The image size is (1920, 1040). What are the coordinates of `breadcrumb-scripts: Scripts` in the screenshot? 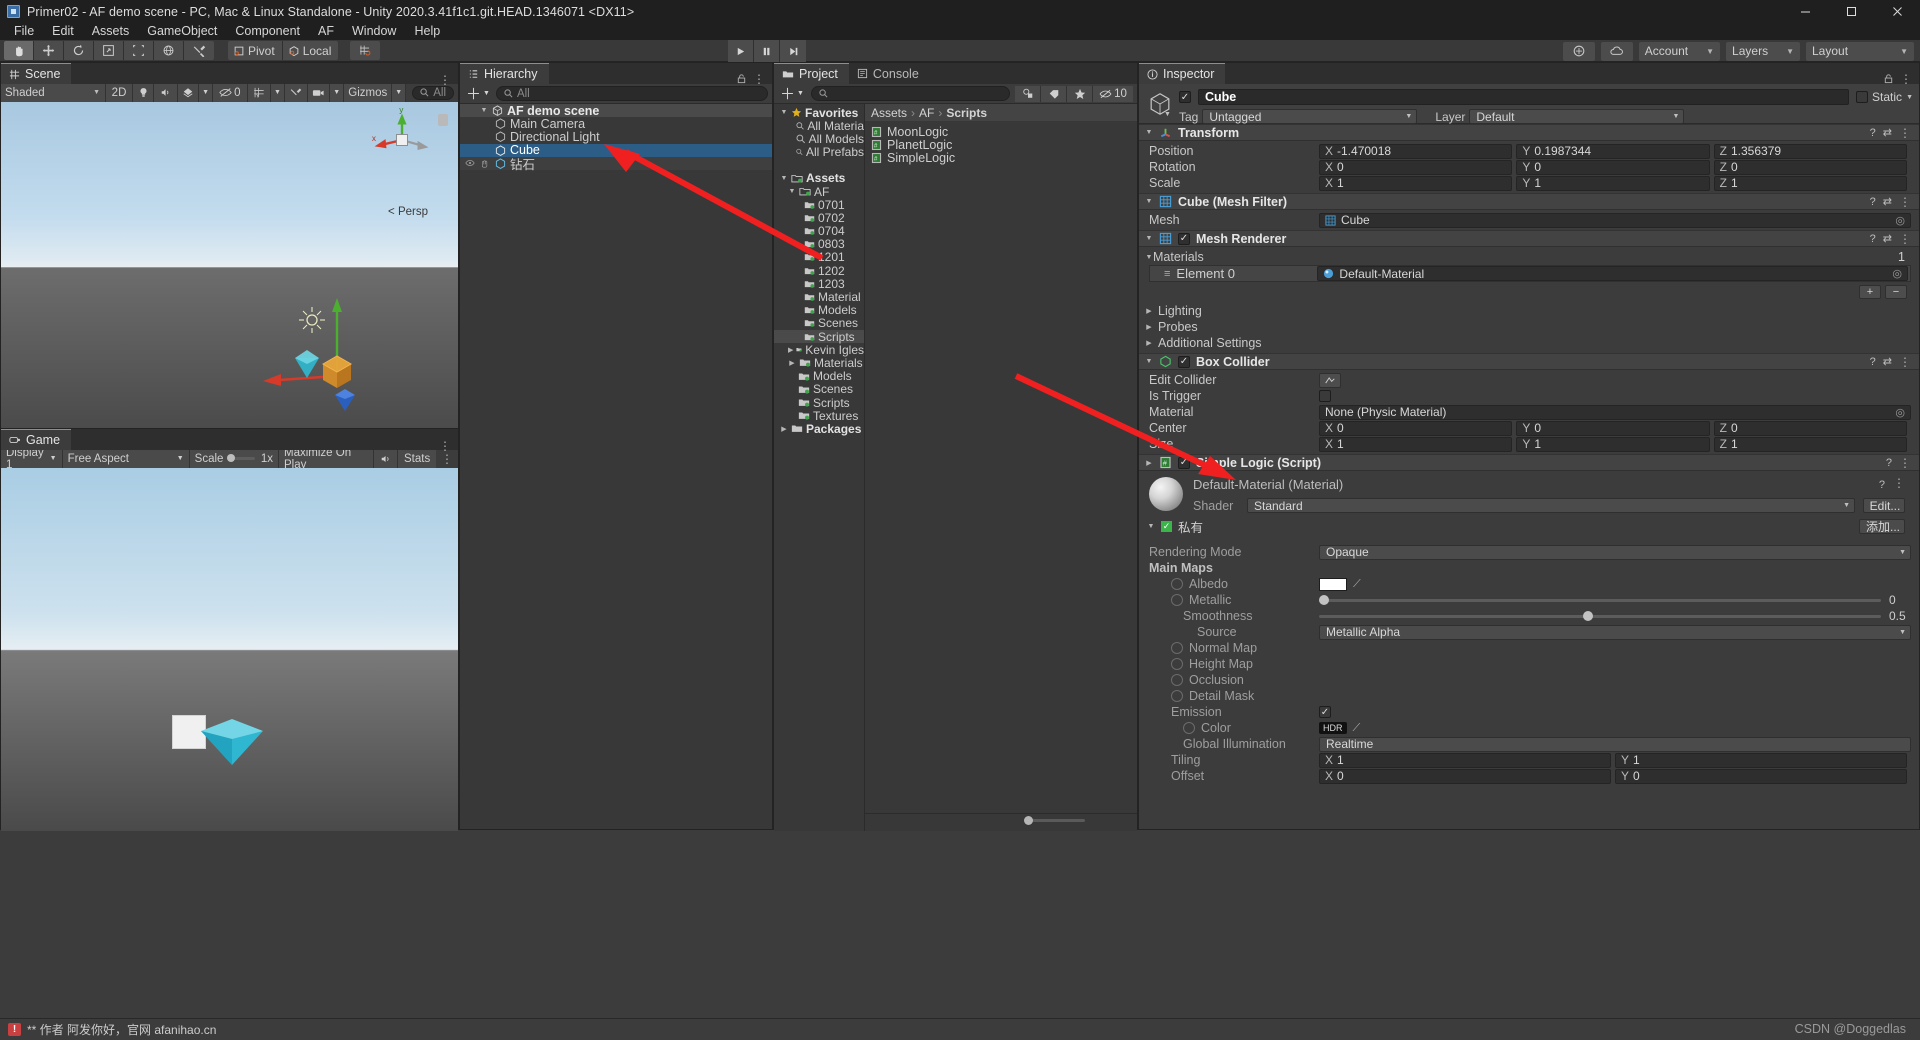 It's located at (966, 113).